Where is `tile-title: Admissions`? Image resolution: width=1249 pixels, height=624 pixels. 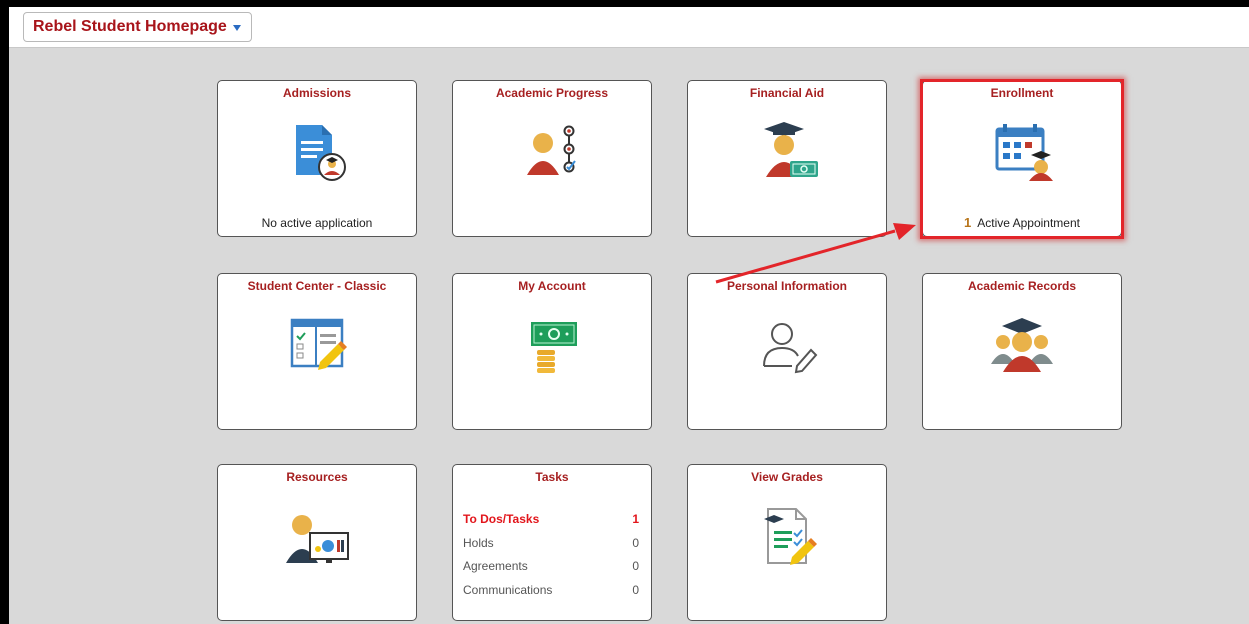
tile-title: Admissions is located at coordinates (316, 93).